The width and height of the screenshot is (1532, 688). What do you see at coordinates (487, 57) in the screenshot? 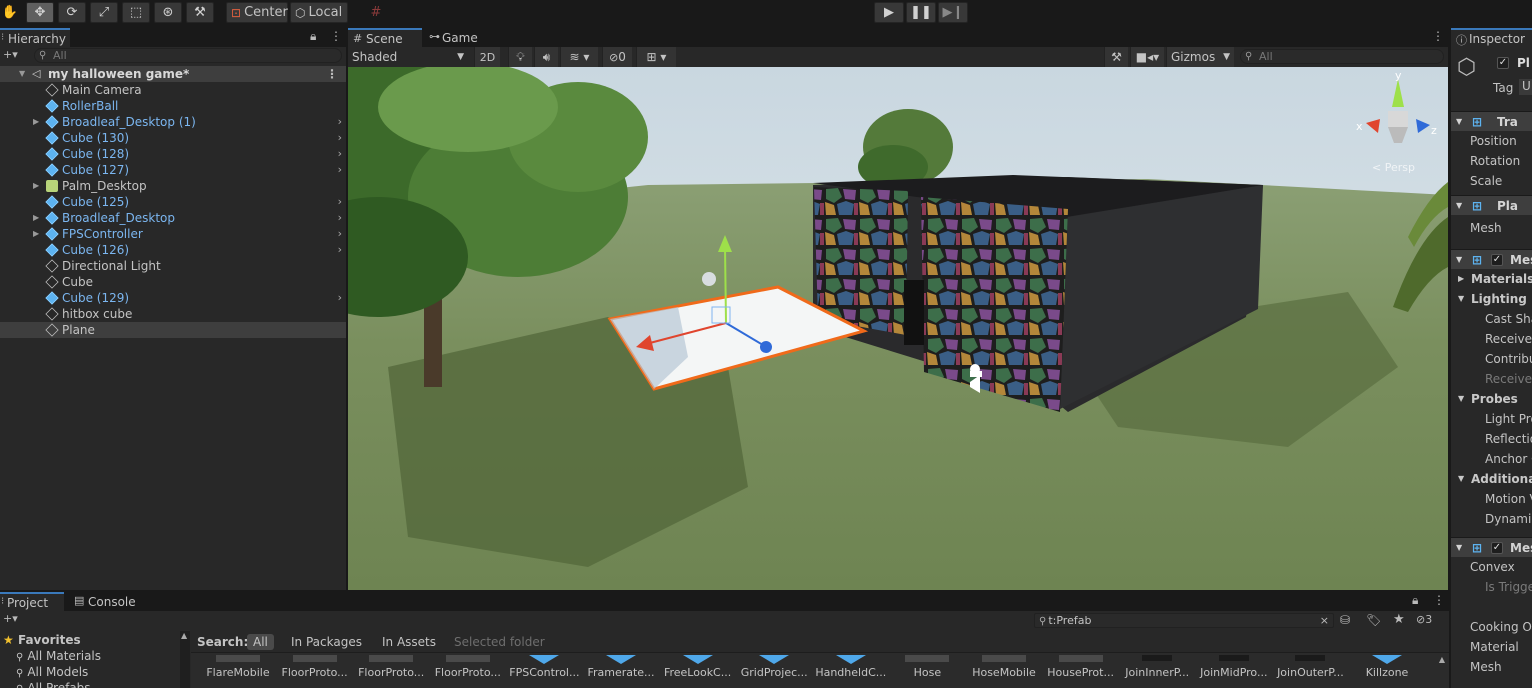
I see `toggle-2d-button: 2D` at bounding box center [487, 57].